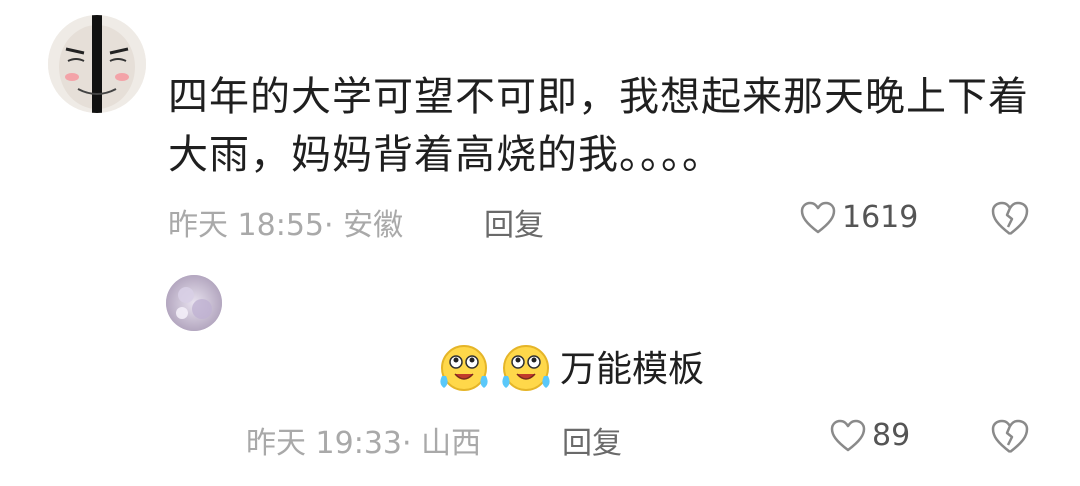 This screenshot has height=486, width=1080. I want to click on avatar-face-image, so click(97, 64).